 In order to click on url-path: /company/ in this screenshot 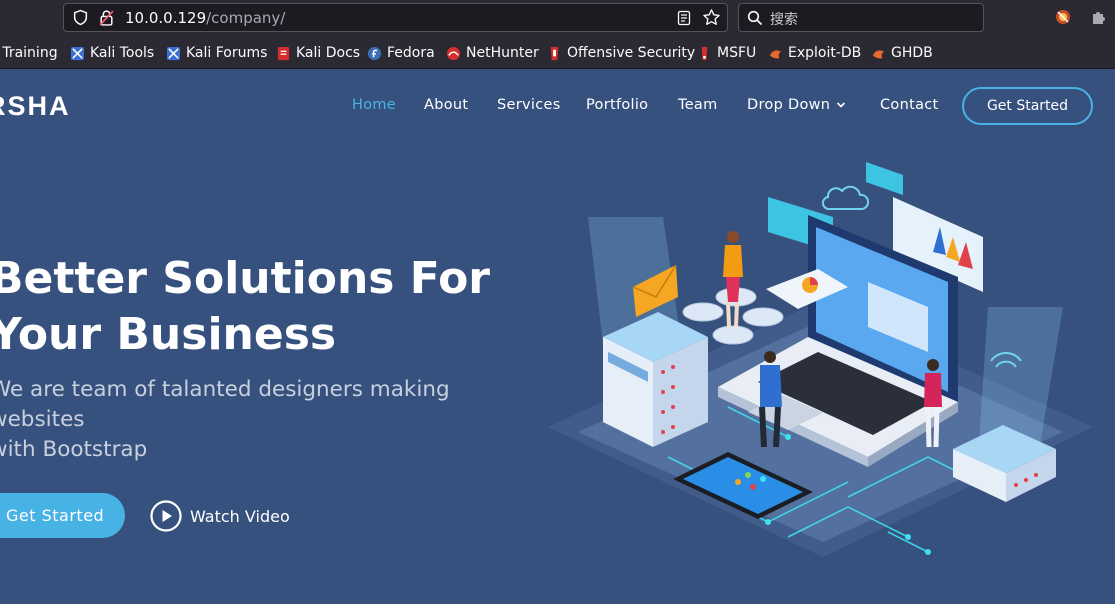, I will do `click(246, 18)`.